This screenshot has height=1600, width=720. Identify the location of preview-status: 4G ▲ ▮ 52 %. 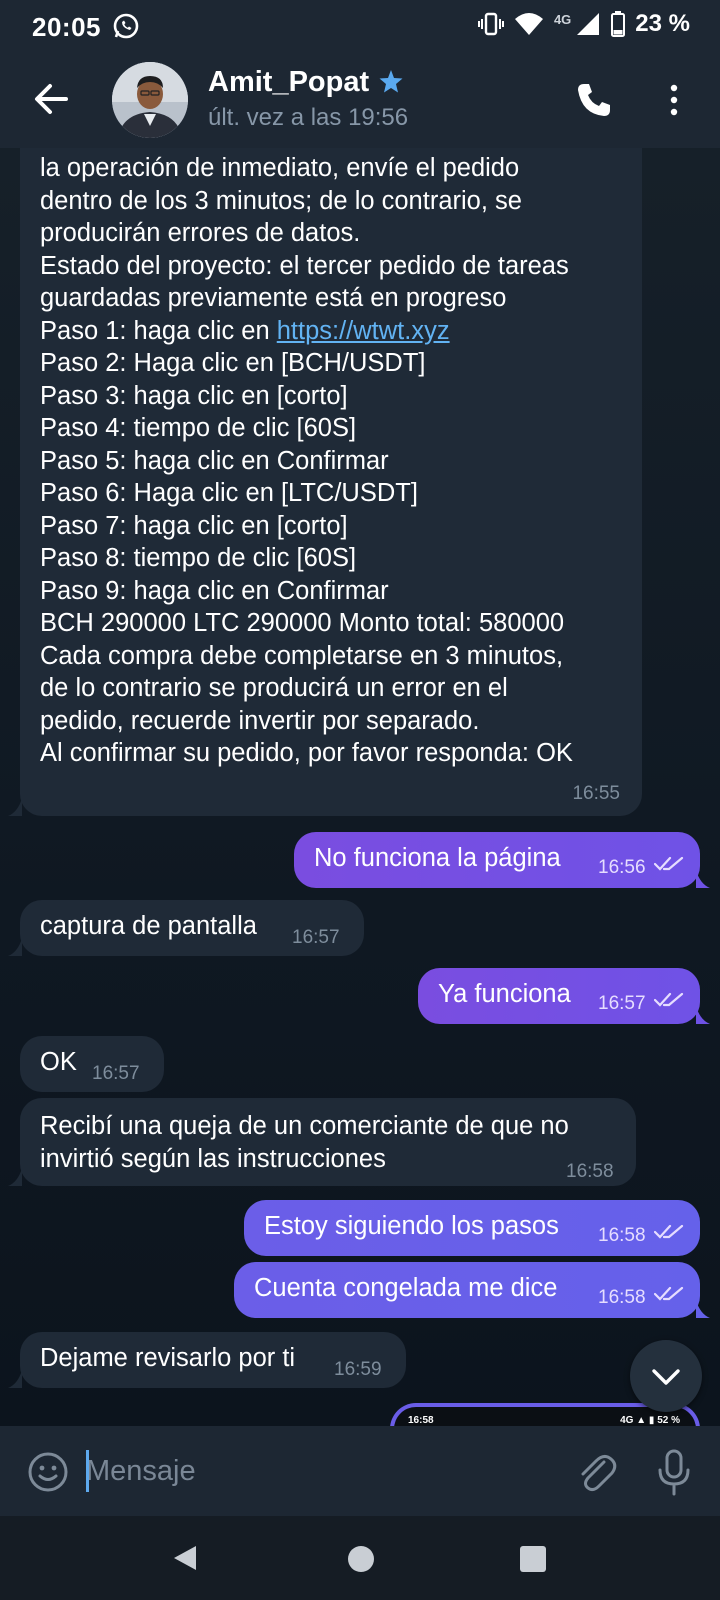
(650, 1420).